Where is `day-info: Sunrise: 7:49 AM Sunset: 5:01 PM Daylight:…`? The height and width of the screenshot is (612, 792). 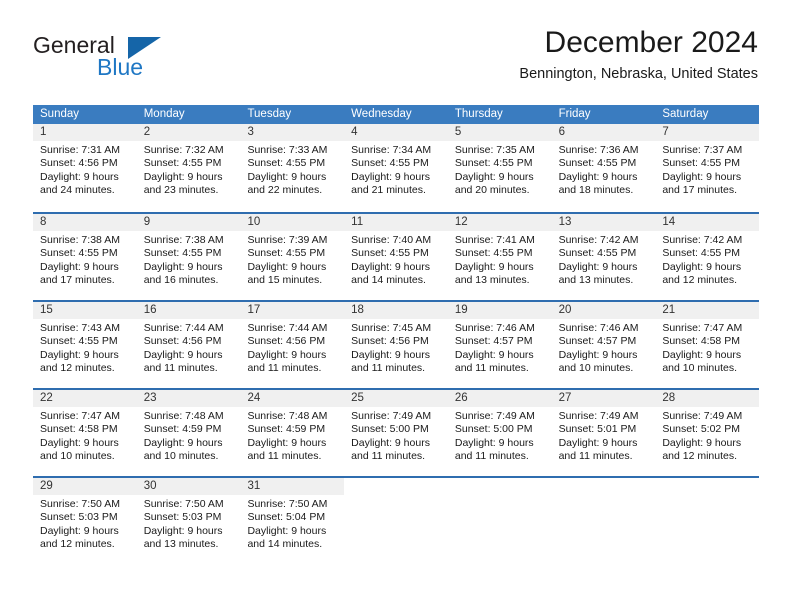 day-info: Sunrise: 7:49 AM Sunset: 5:01 PM Daylight:… is located at coordinates (604, 435).